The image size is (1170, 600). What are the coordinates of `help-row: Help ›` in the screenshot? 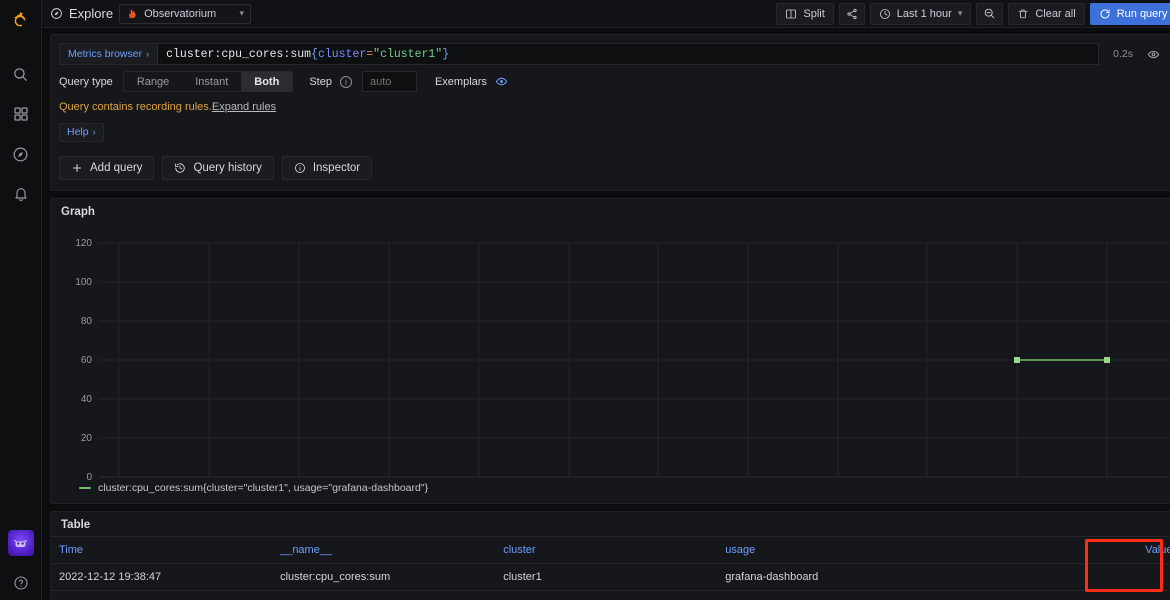 It's located at (614, 132).